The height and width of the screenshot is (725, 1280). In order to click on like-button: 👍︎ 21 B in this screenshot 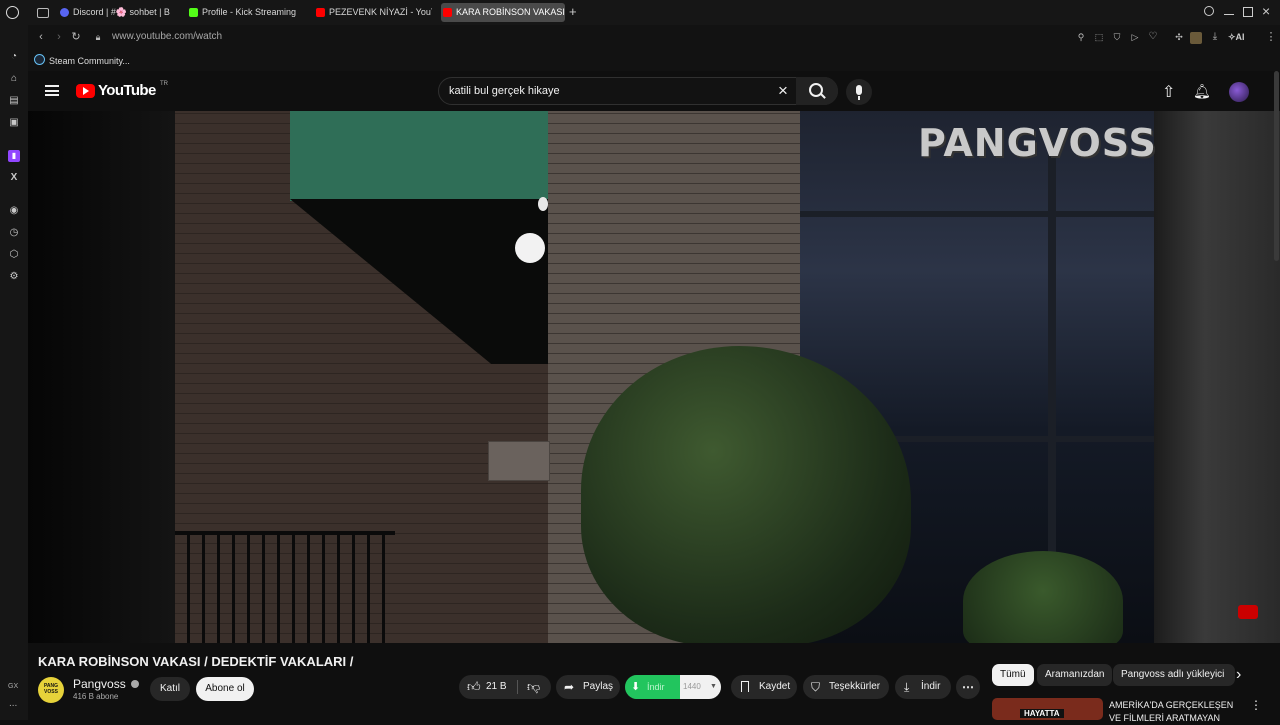, I will do `click(488, 687)`.